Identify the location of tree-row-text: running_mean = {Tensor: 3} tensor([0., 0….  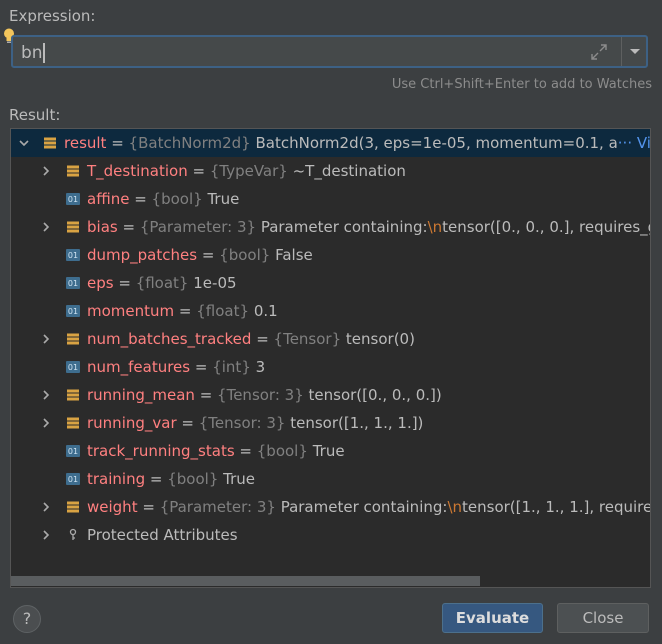
(264, 395).